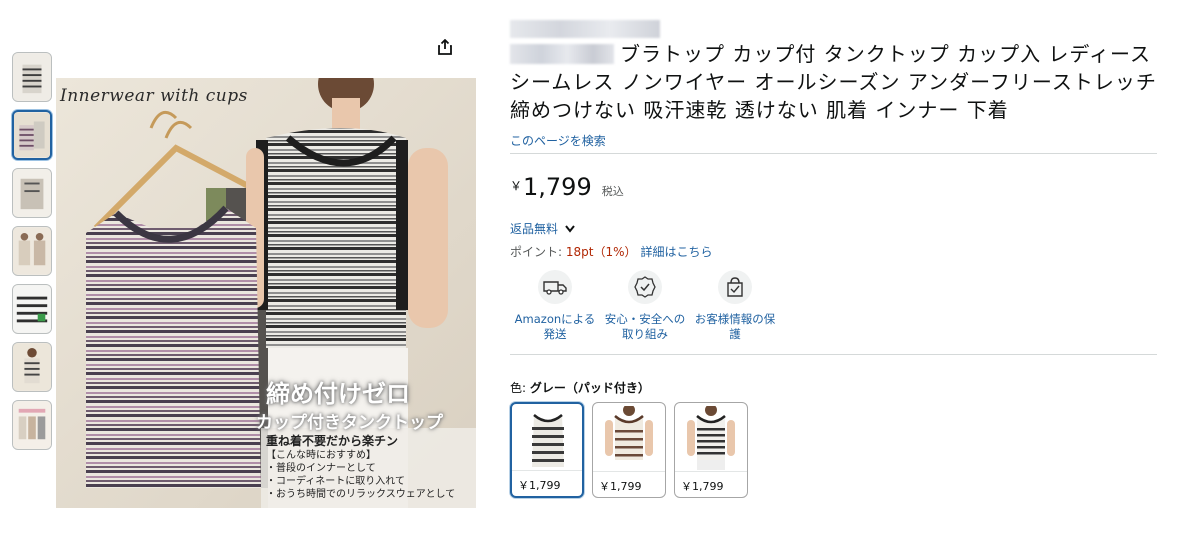 This screenshot has width=1200, height=539. Describe the element at coordinates (335, 481) in the screenshot. I see `image-bullet: ・コーディネートに取り入れて` at that location.